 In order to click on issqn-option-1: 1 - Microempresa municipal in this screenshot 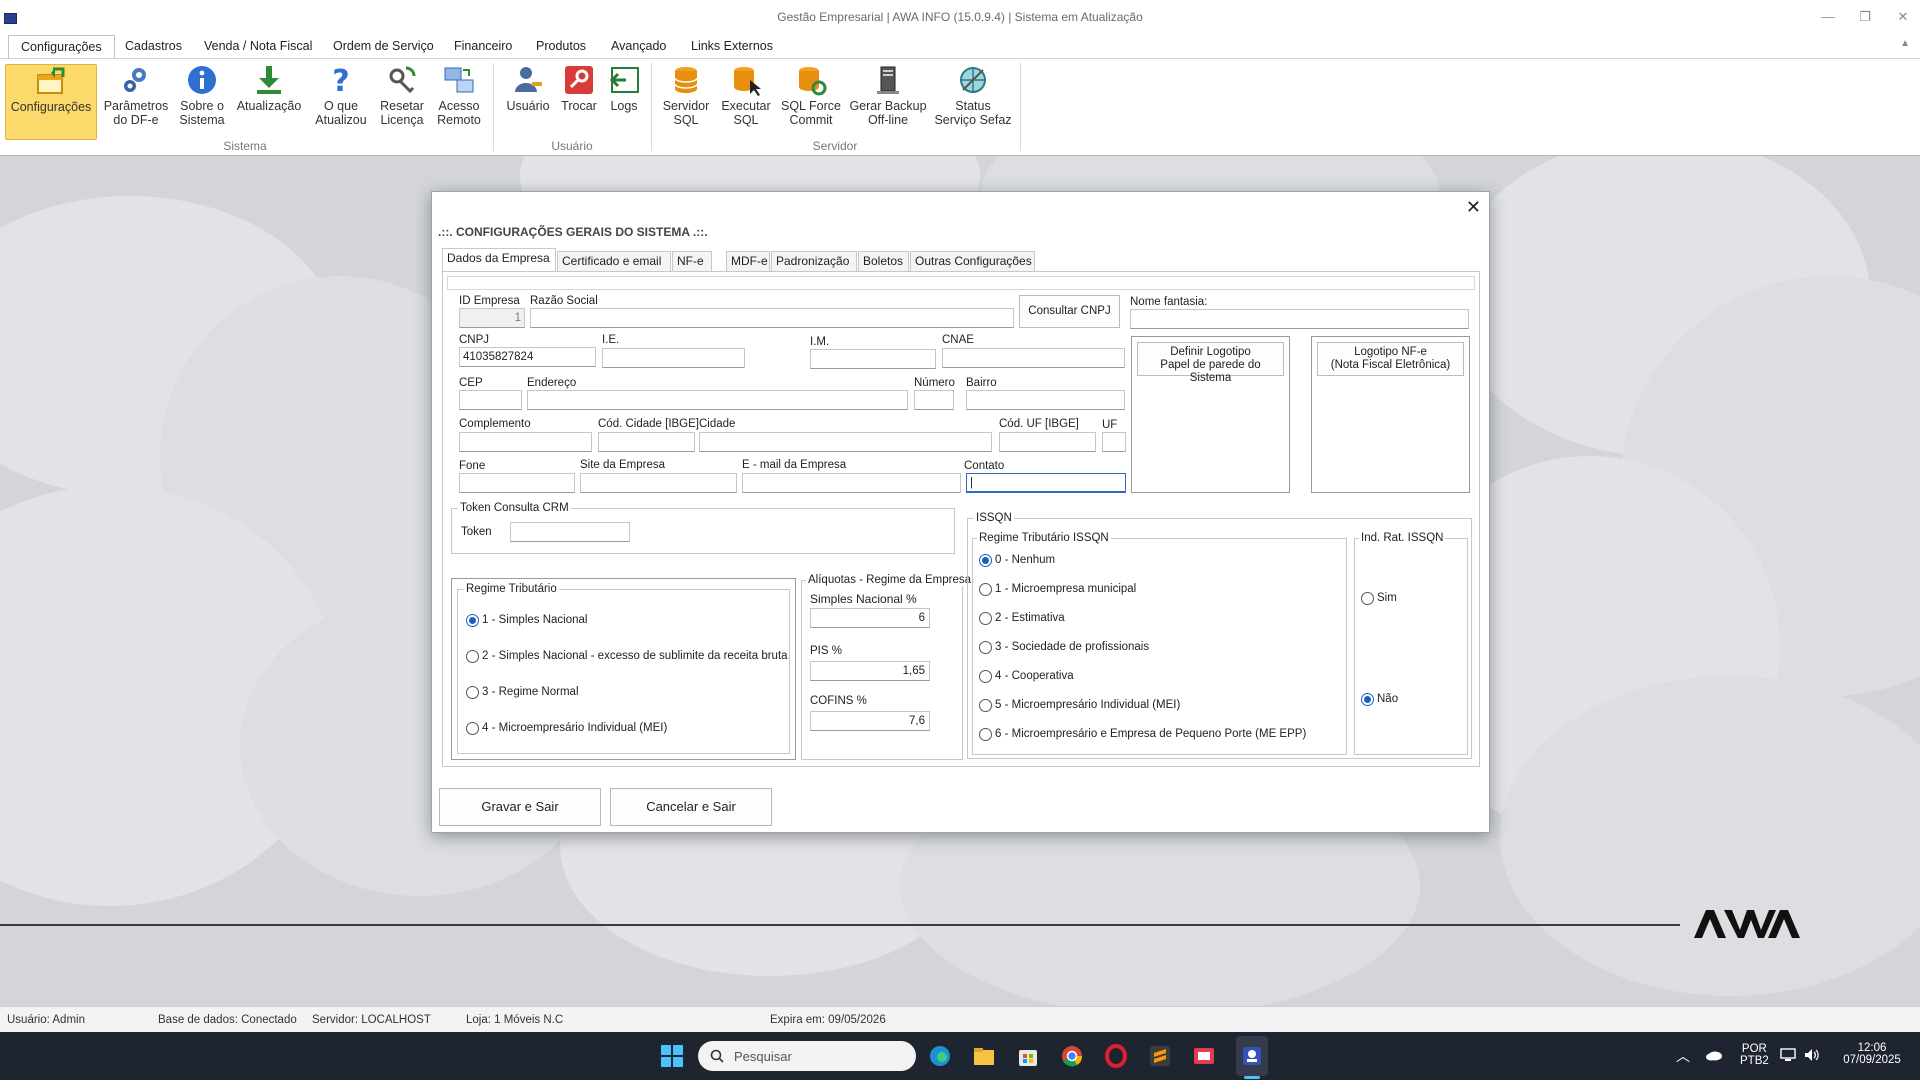, I will do `click(1057, 589)`.